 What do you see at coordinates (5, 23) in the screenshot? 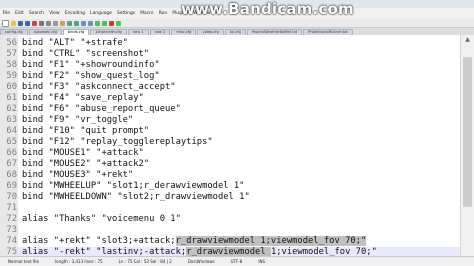
I see `new-file-icon` at bounding box center [5, 23].